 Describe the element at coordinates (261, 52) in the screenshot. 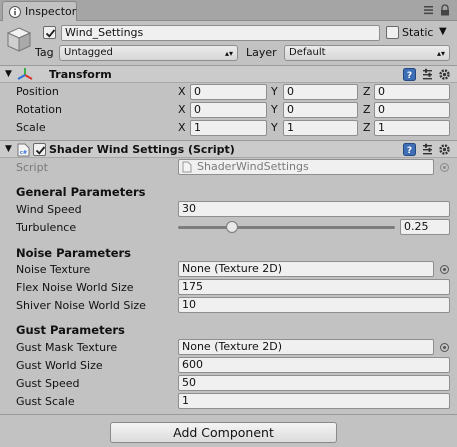

I see `layer-label: Layer` at that location.